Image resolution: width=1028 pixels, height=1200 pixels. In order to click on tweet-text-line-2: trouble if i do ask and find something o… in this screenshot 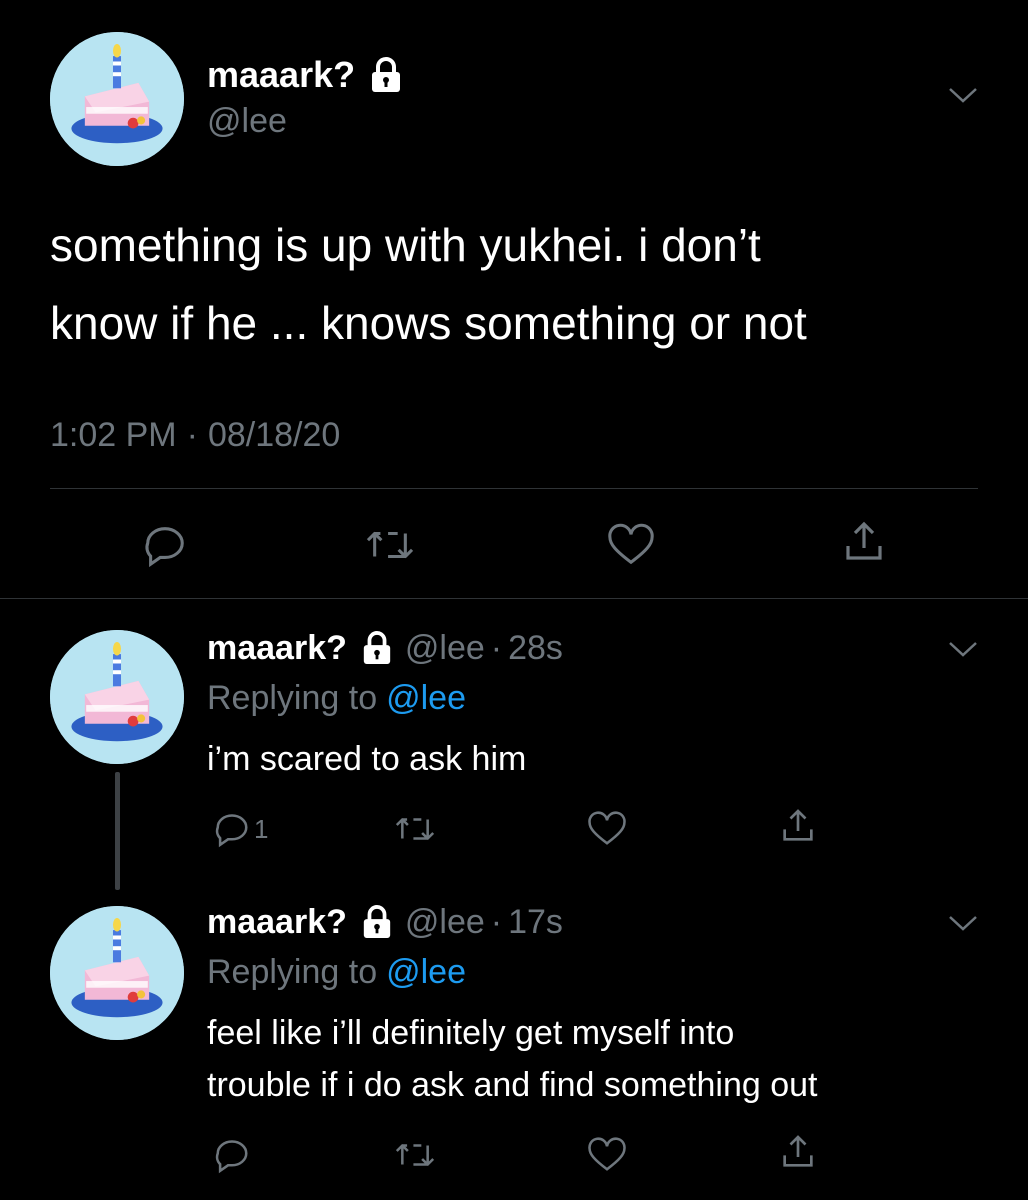, I will do `click(512, 1085)`.